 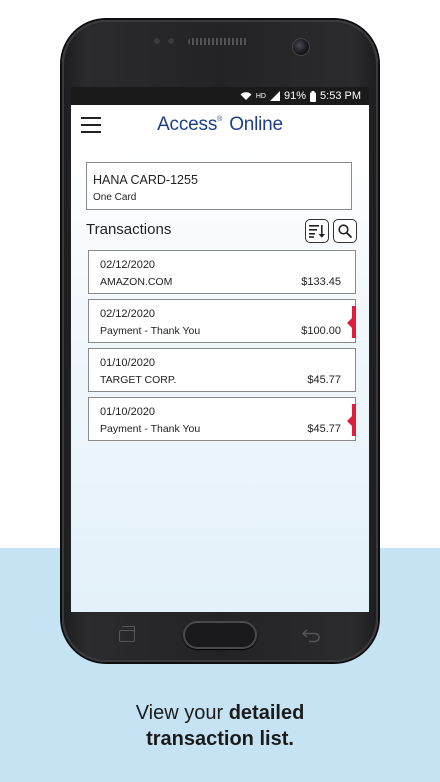 I want to click on transaction-row: 02/12/2020 Payment - Thank You $100.00, so click(x=222, y=321).